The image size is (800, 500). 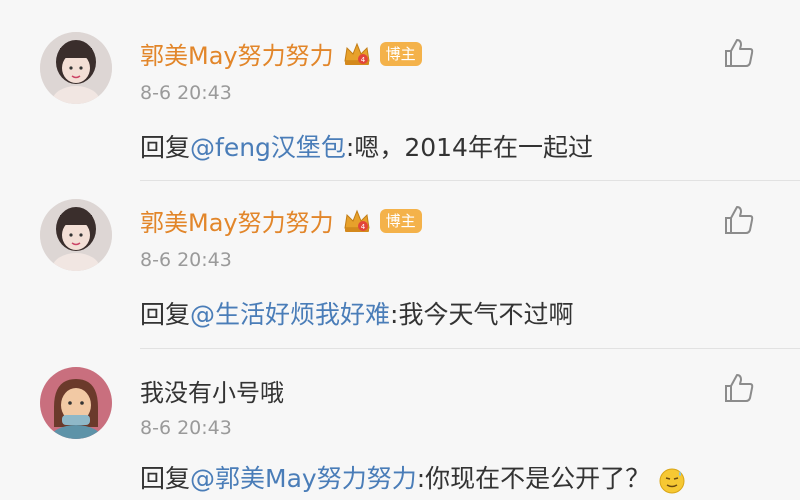 I want to click on reply-text: 回复@feng汉堡包:嗯，2014年在一起过, so click(x=366, y=146).